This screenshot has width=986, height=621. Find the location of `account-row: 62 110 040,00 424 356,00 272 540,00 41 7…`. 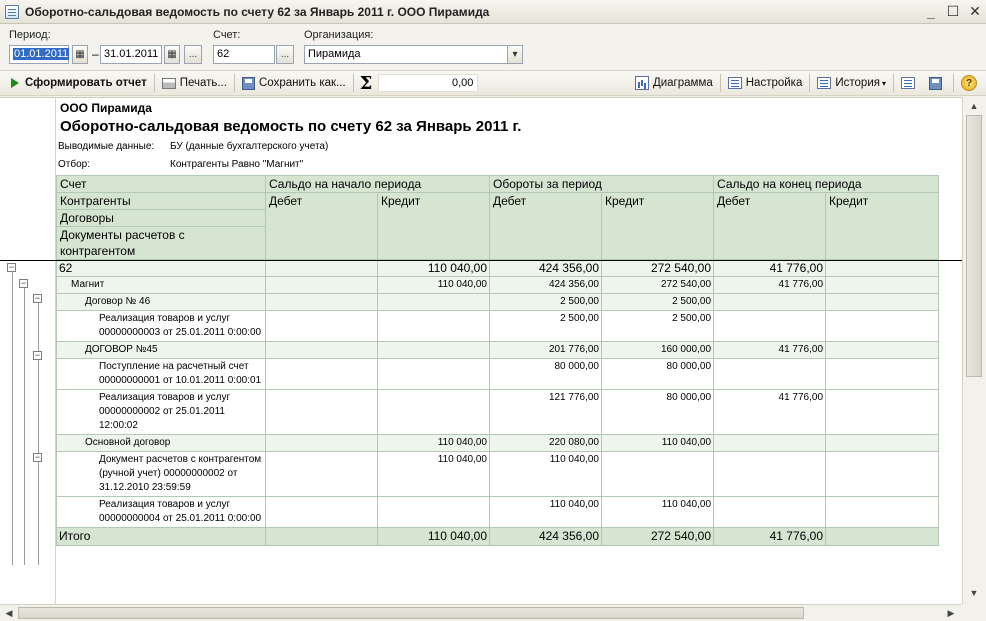

account-row: 62 110 040,00 424 356,00 272 540,00 41 7… is located at coordinates (498, 268).